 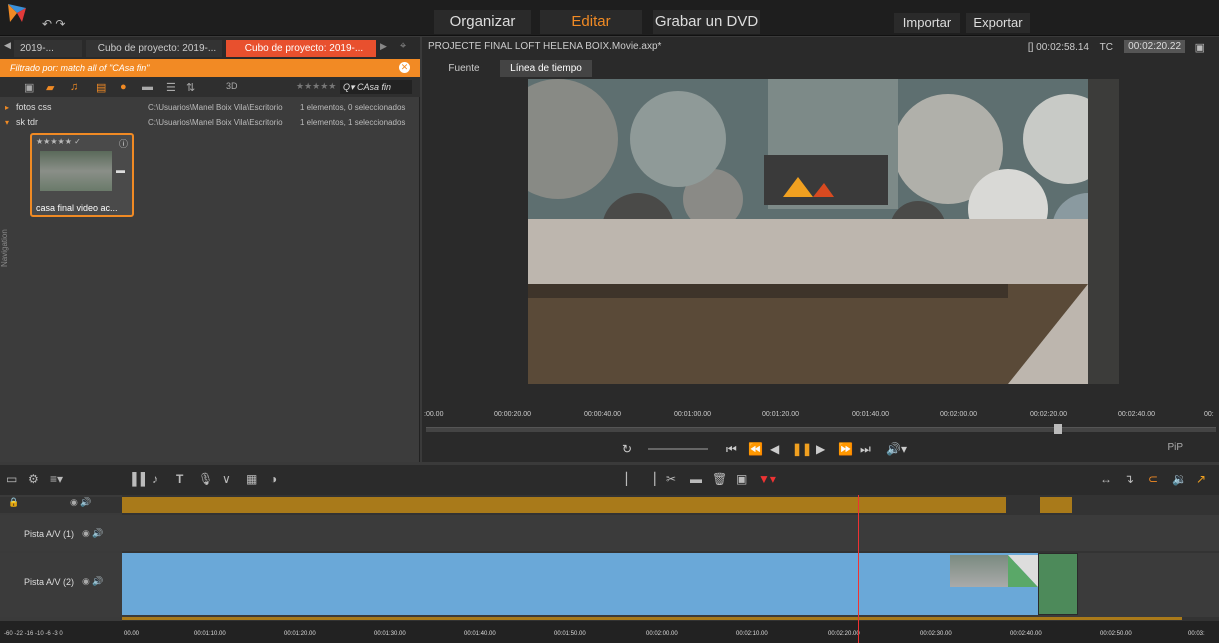 I want to click on meter-scale: -60 -22 -16 -10 -6 -3 0, so click(x=33, y=634).